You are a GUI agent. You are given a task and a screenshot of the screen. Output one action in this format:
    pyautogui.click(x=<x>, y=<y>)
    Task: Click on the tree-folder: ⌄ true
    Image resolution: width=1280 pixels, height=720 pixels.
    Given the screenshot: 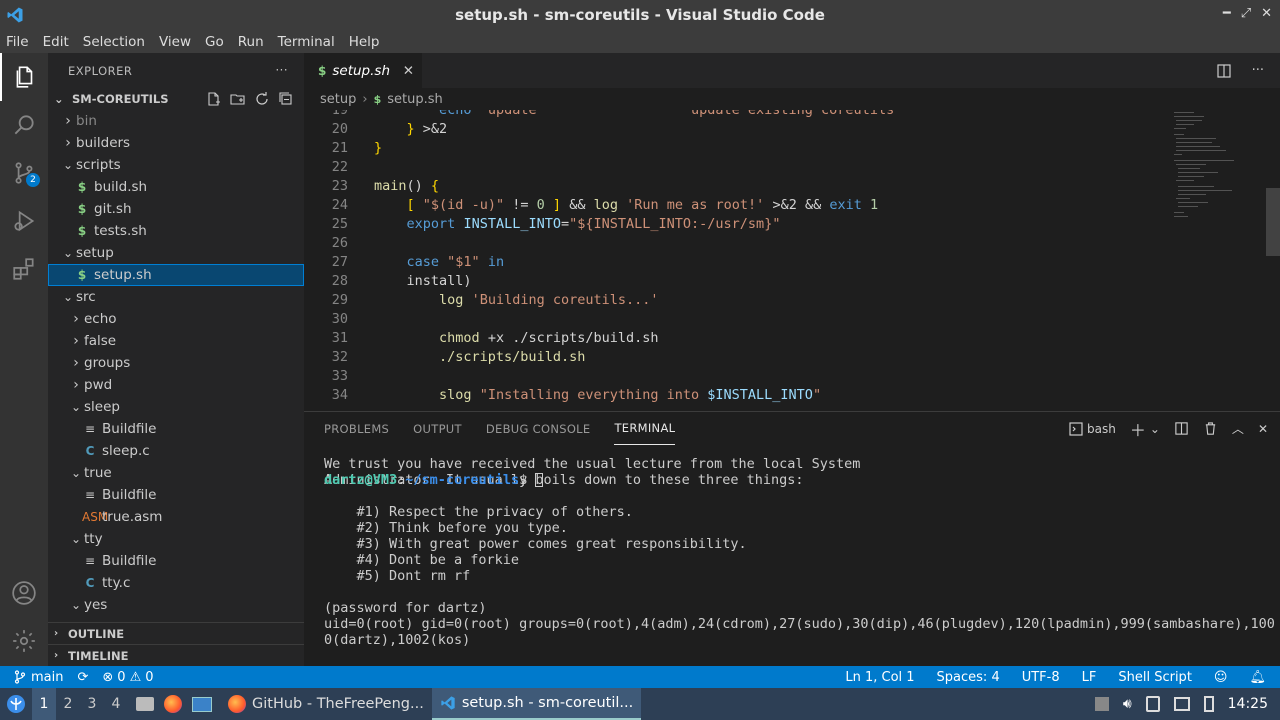 What is the action you would take?
    pyautogui.click(x=176, y=473)
    